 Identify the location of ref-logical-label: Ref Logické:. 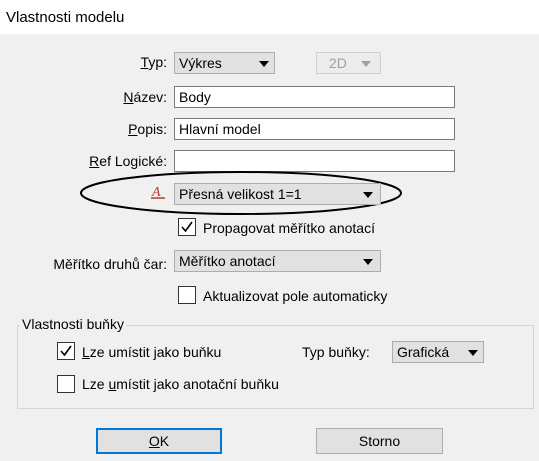
(128, 161).